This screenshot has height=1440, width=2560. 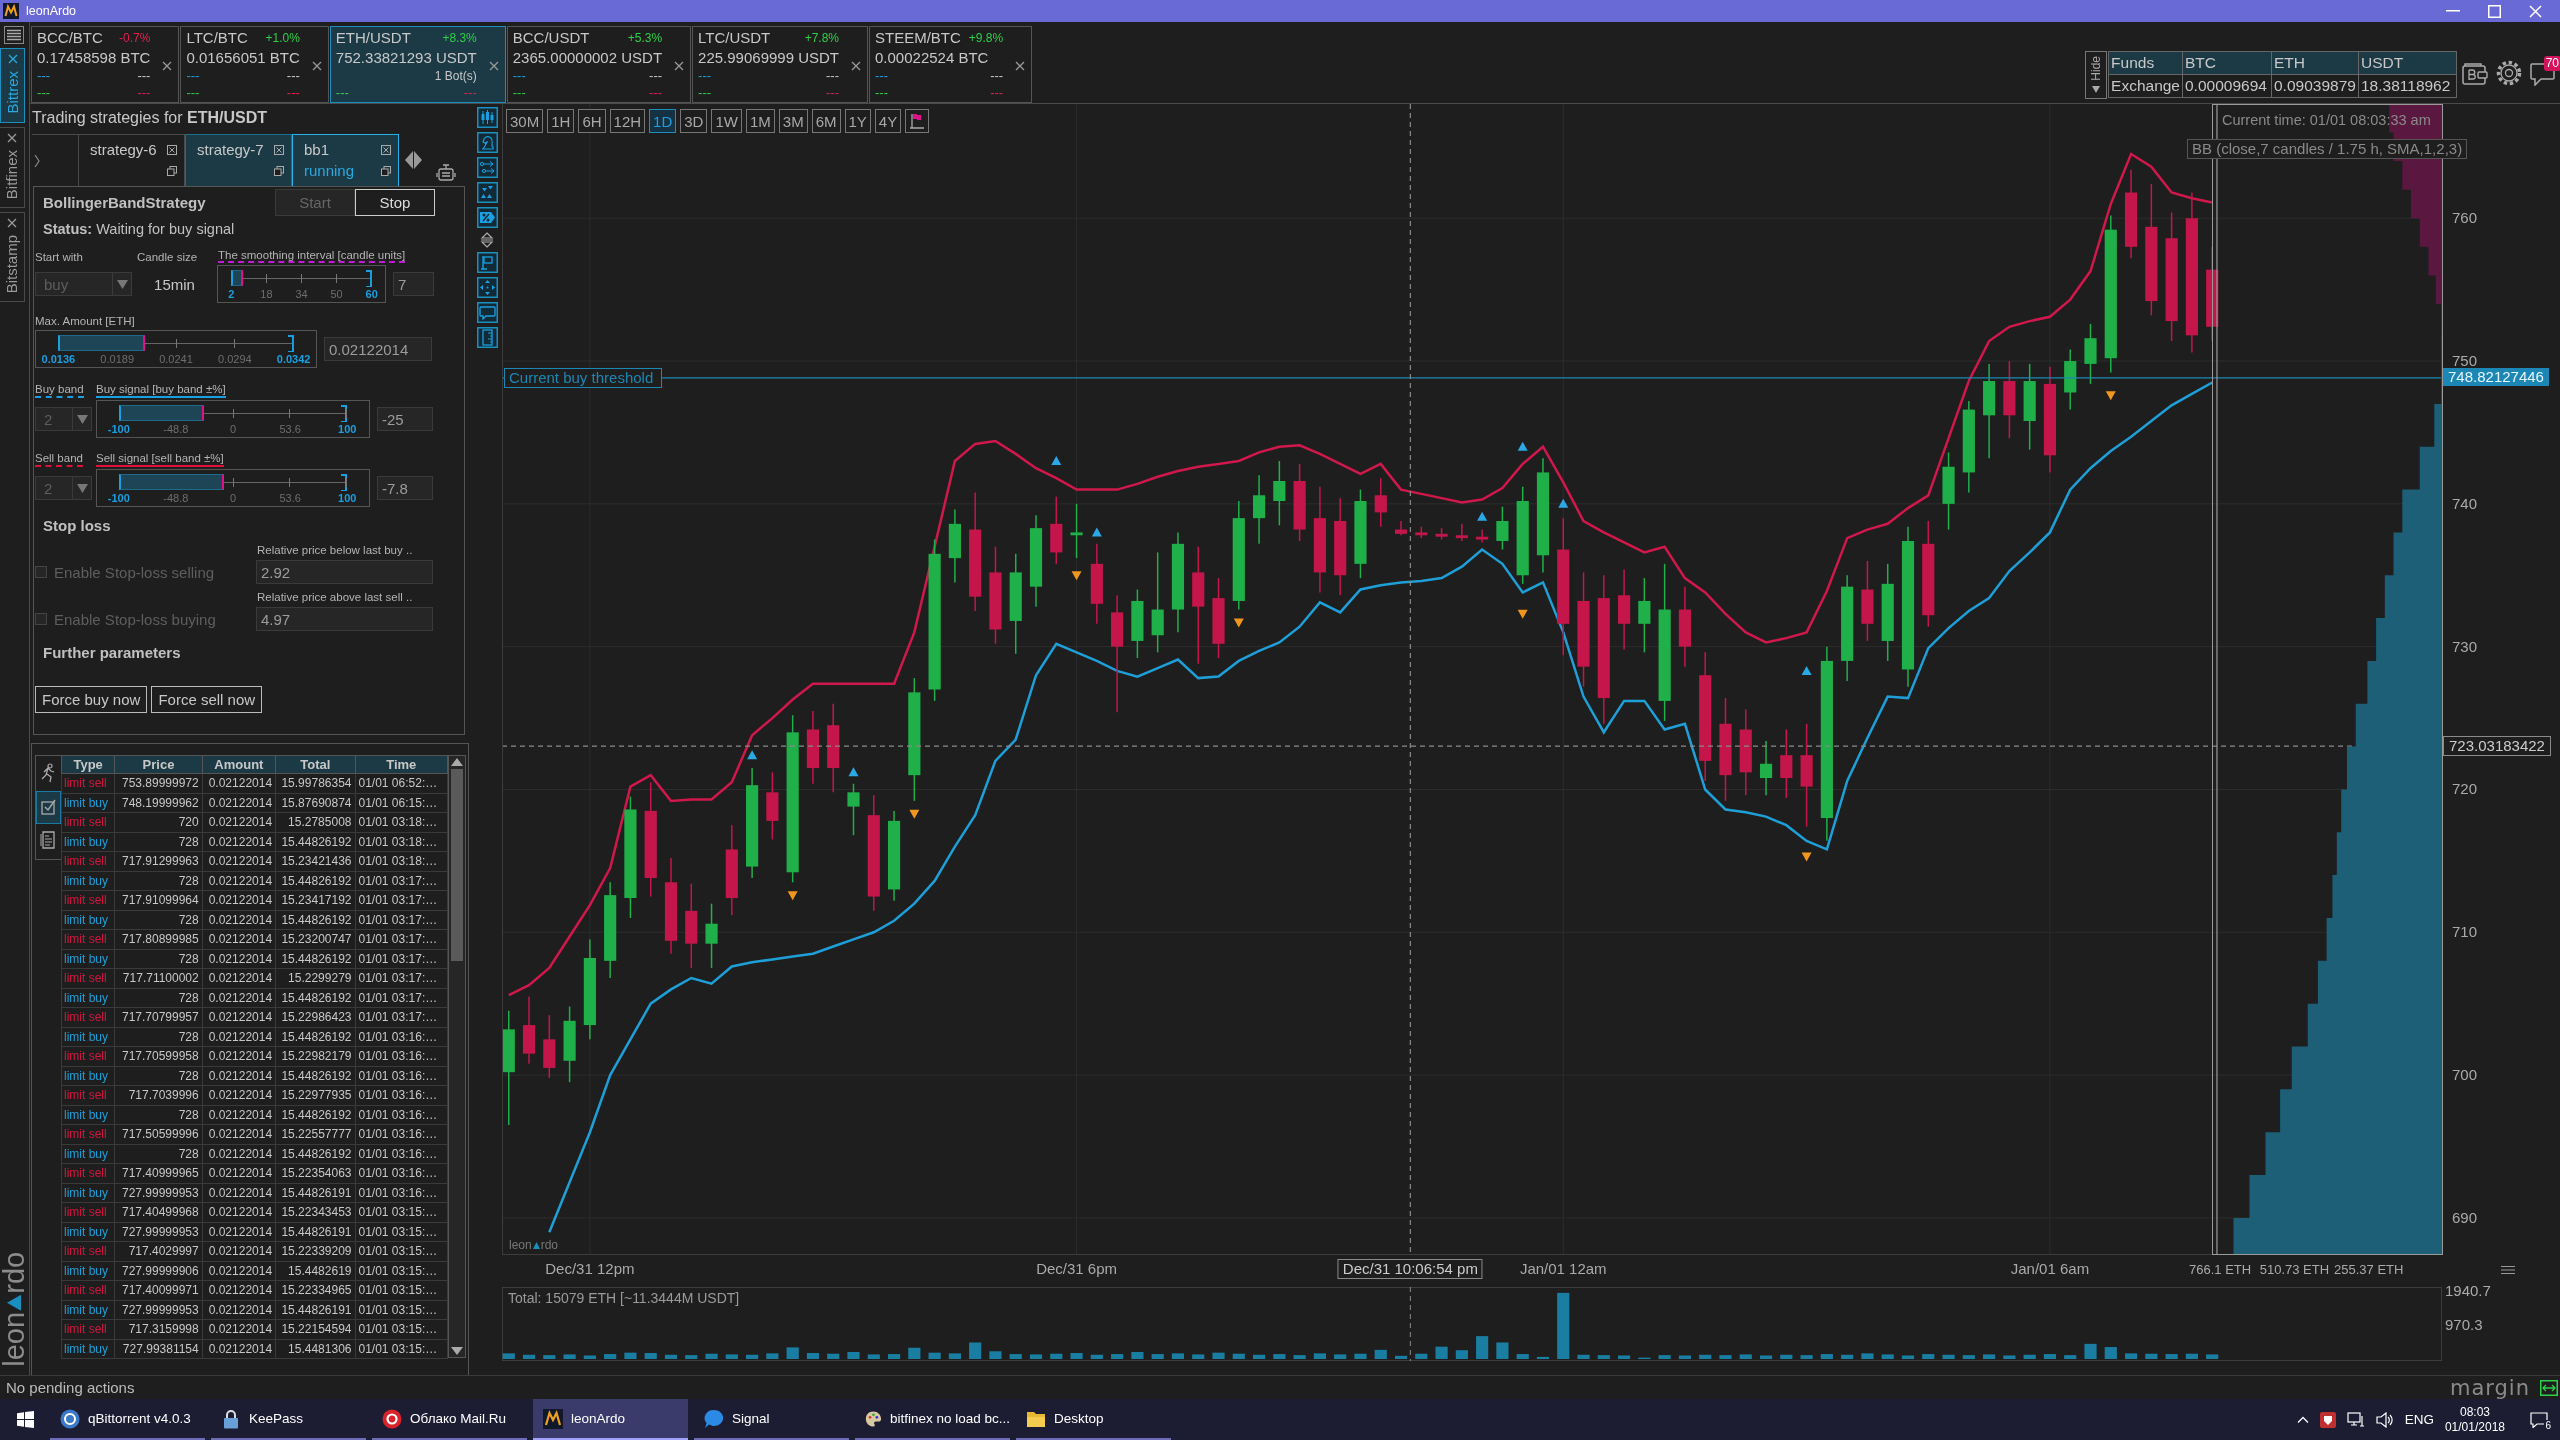 What do you see at coordinates (315, 1271) in the screenshot?
I see `table-cell: 15.4482619` at bounding box center [315, 1271].